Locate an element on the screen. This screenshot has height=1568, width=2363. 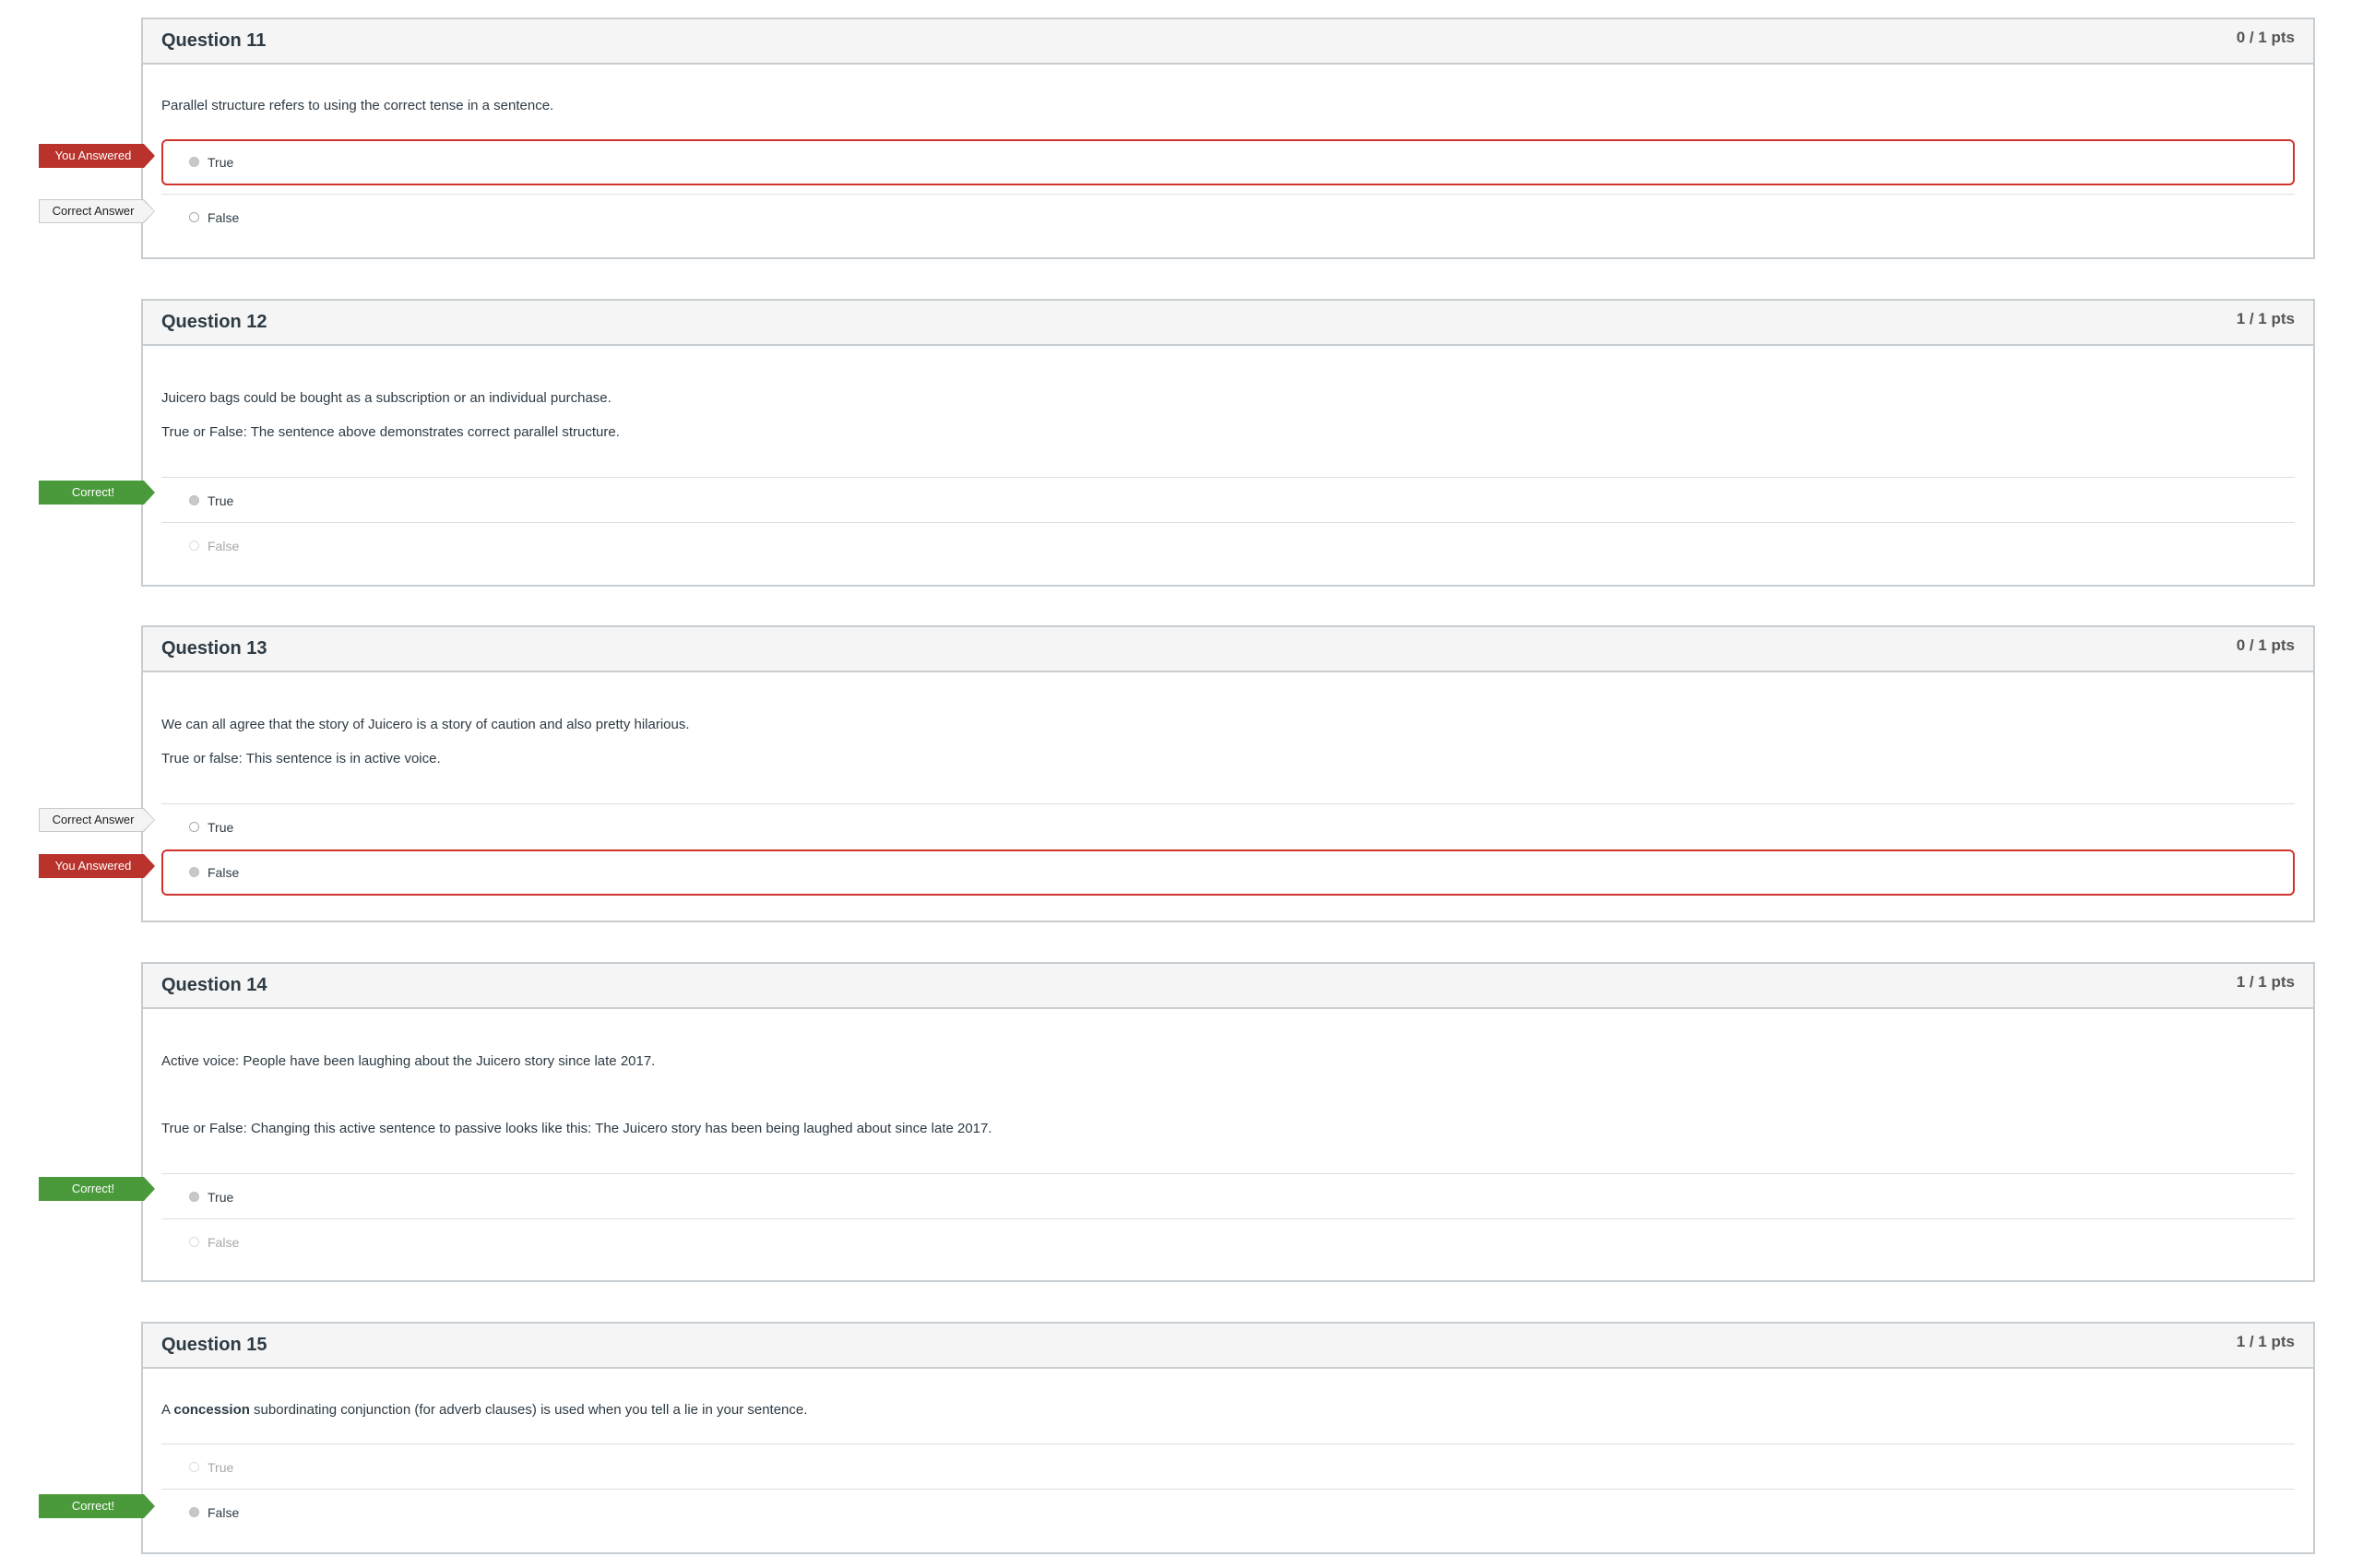
question-header: Question 11 0 / 1 pts is located at coordinates (1228, 42).